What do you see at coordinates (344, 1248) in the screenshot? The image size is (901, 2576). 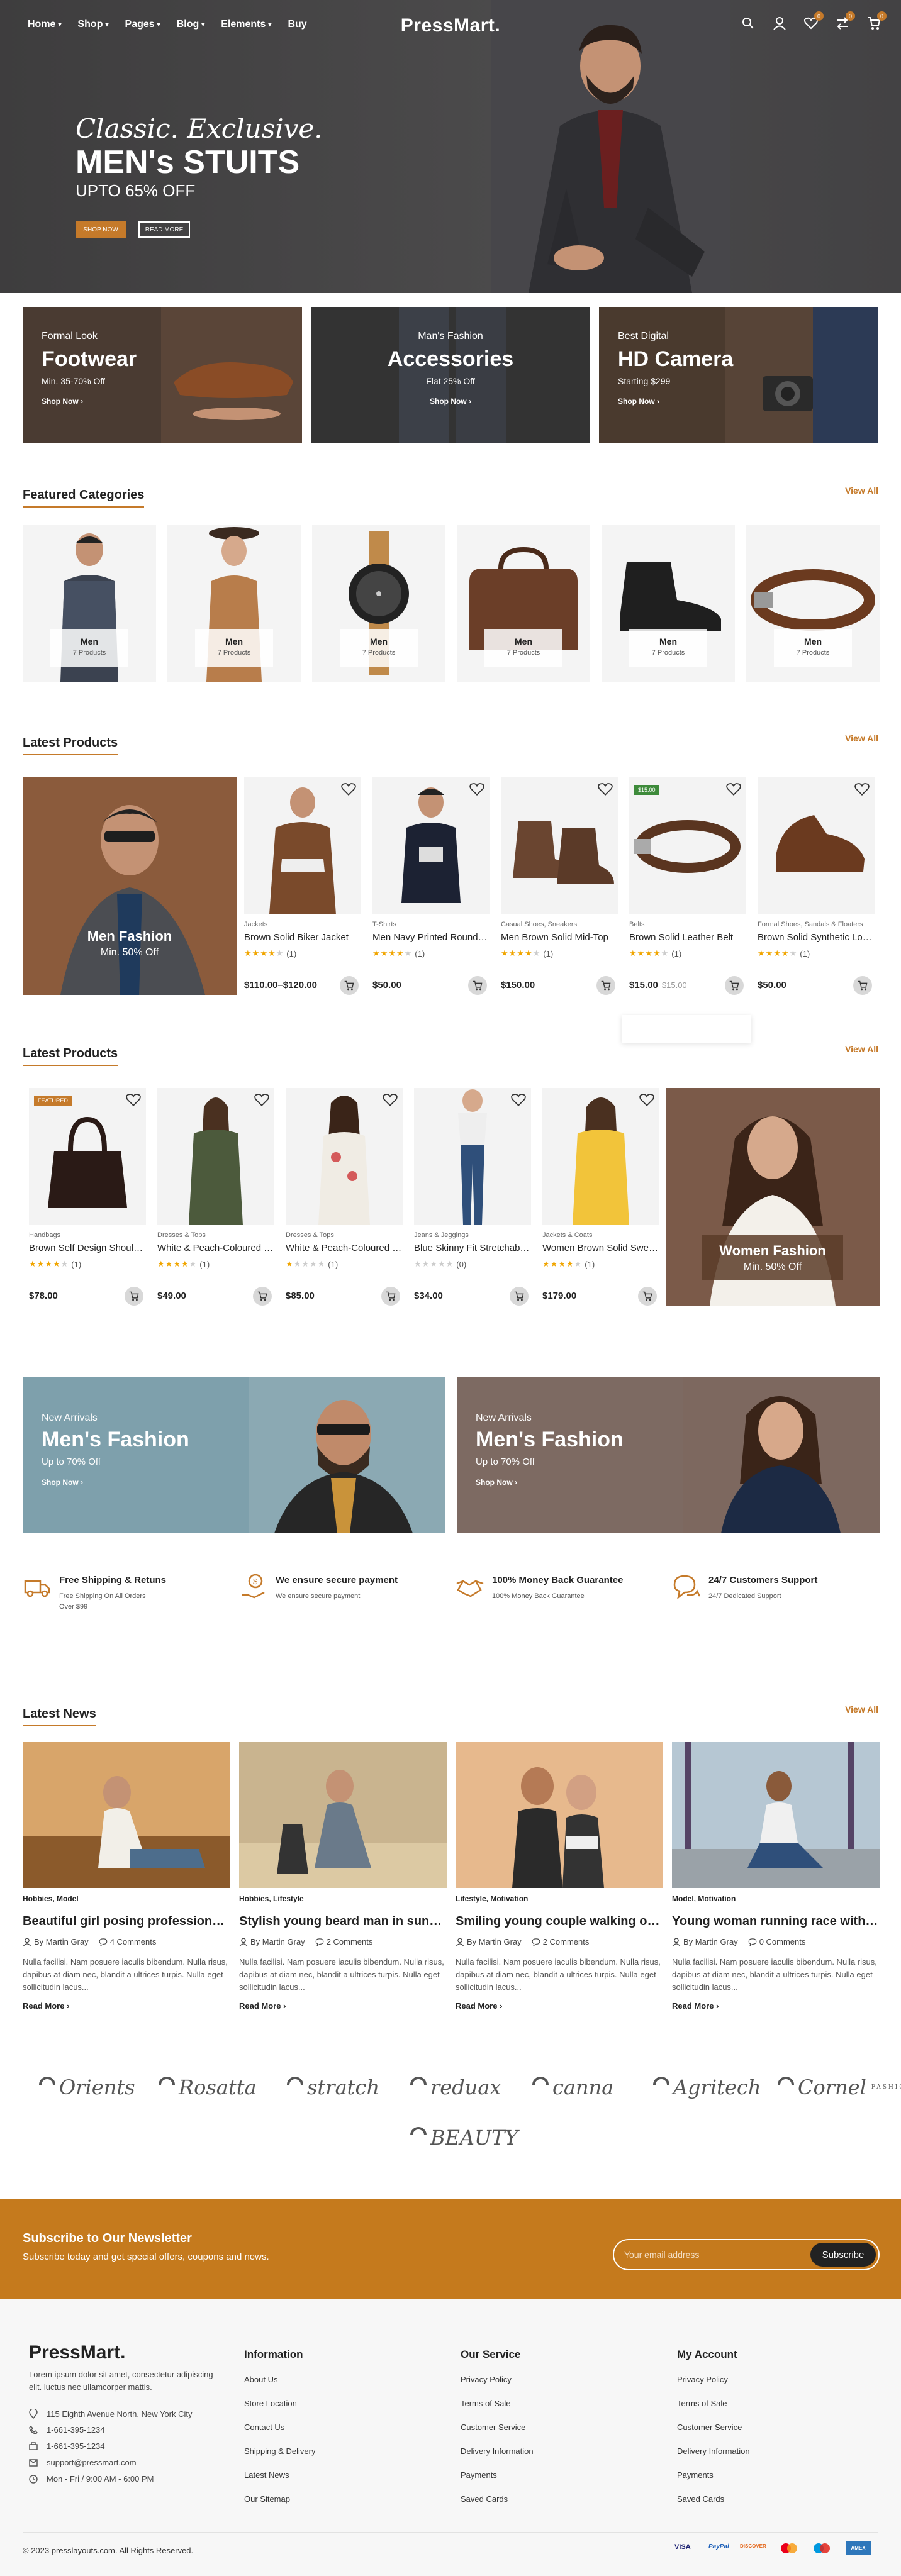 I see `product-name: White & Peach-Coloured Dress` at bounding box center [344, 1248].